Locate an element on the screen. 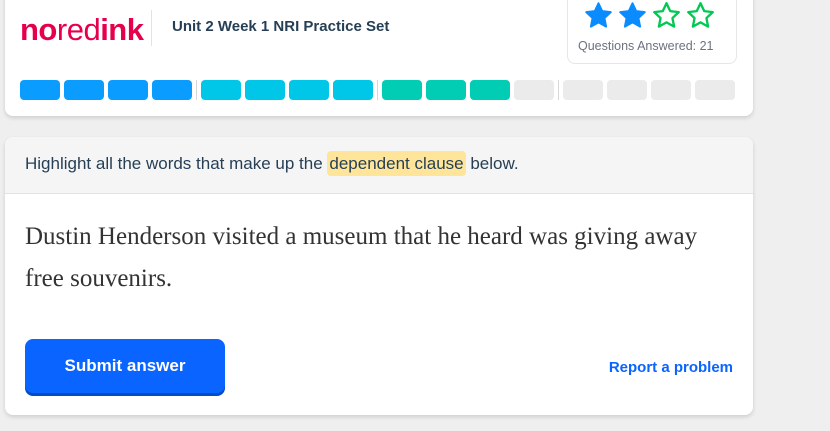 The width and height of the screenshot is (830, 431). practice-set-title: Unit 2 Week 1 NRI Practice Set is located at coordinates (281, 26).